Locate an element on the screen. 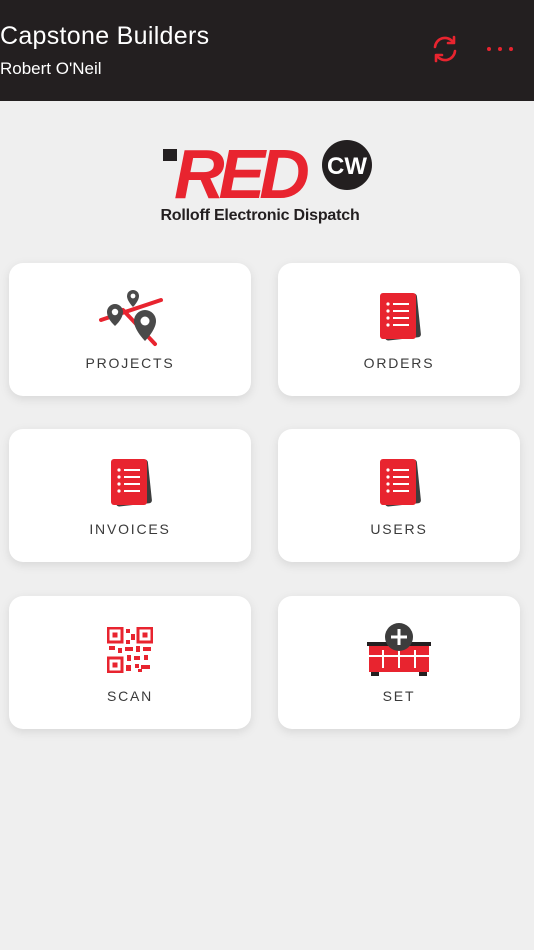 Image resolution: width=534 pixels, height=950 pixels. map-pins-icon is located at coordinates (130, 317).